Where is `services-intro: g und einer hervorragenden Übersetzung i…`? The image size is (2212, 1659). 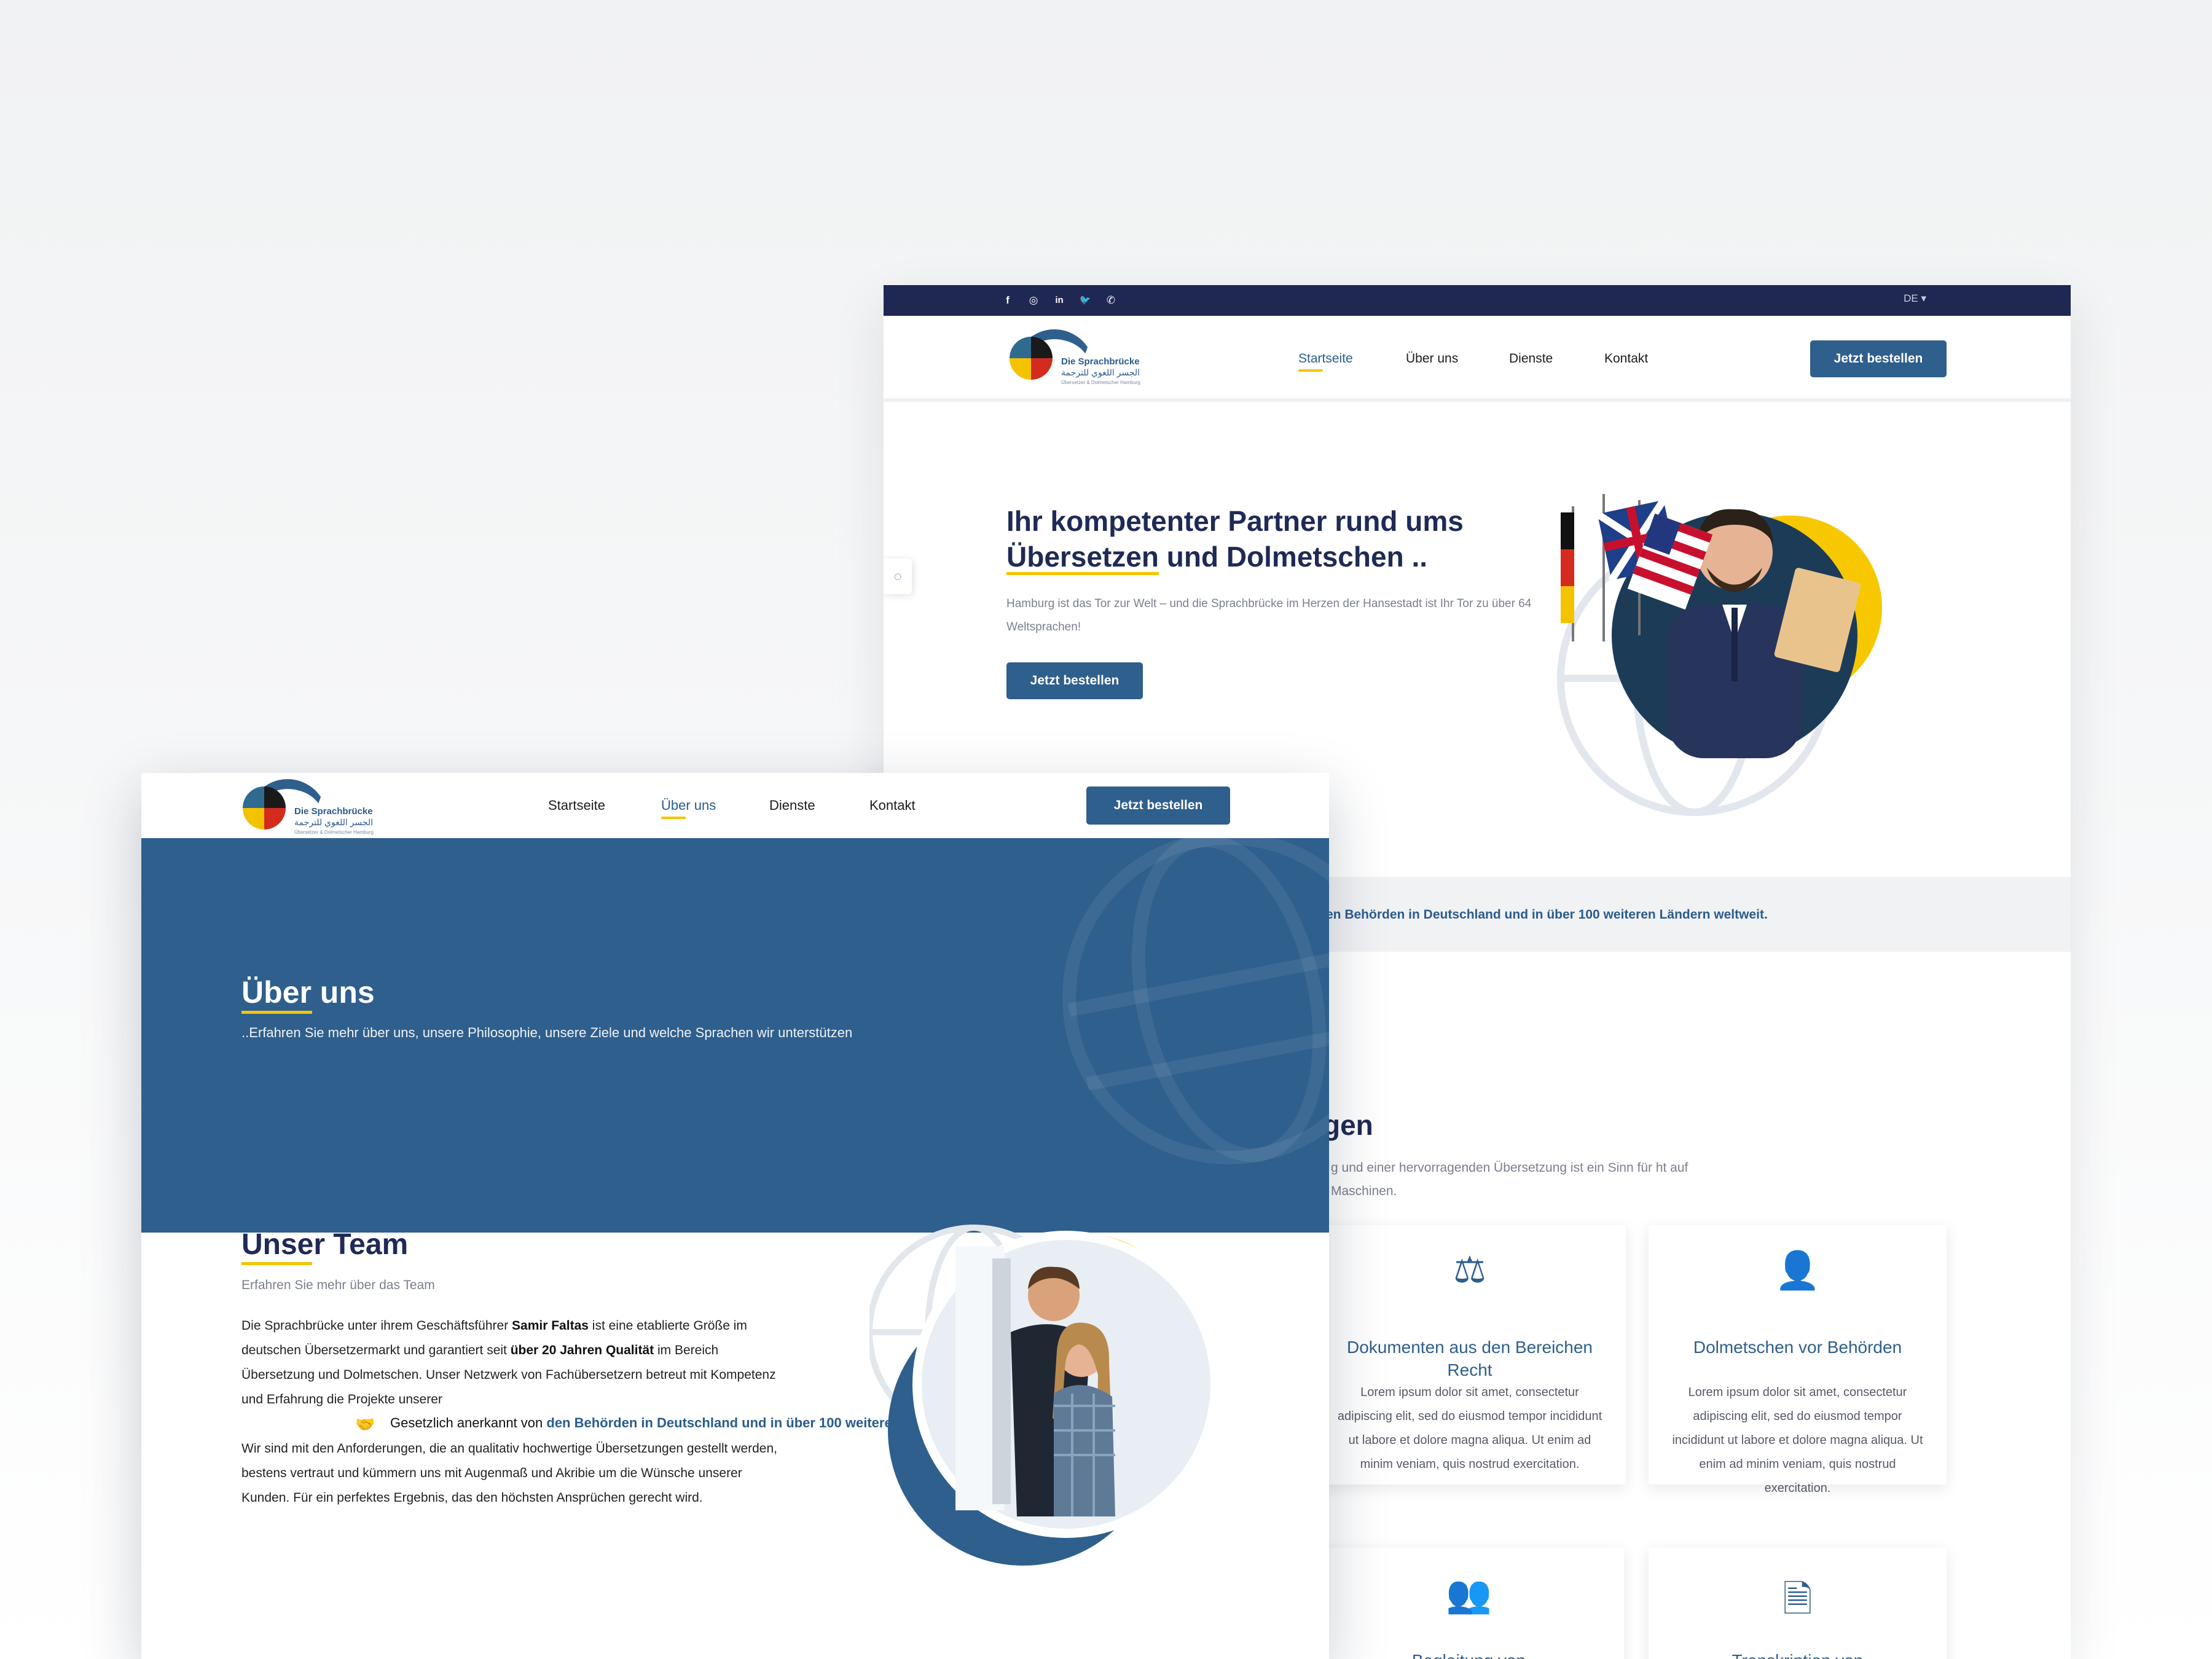 services-intro: g und einer hervorragenden Übersetzung i… is located at coordinates (1509, 1179).